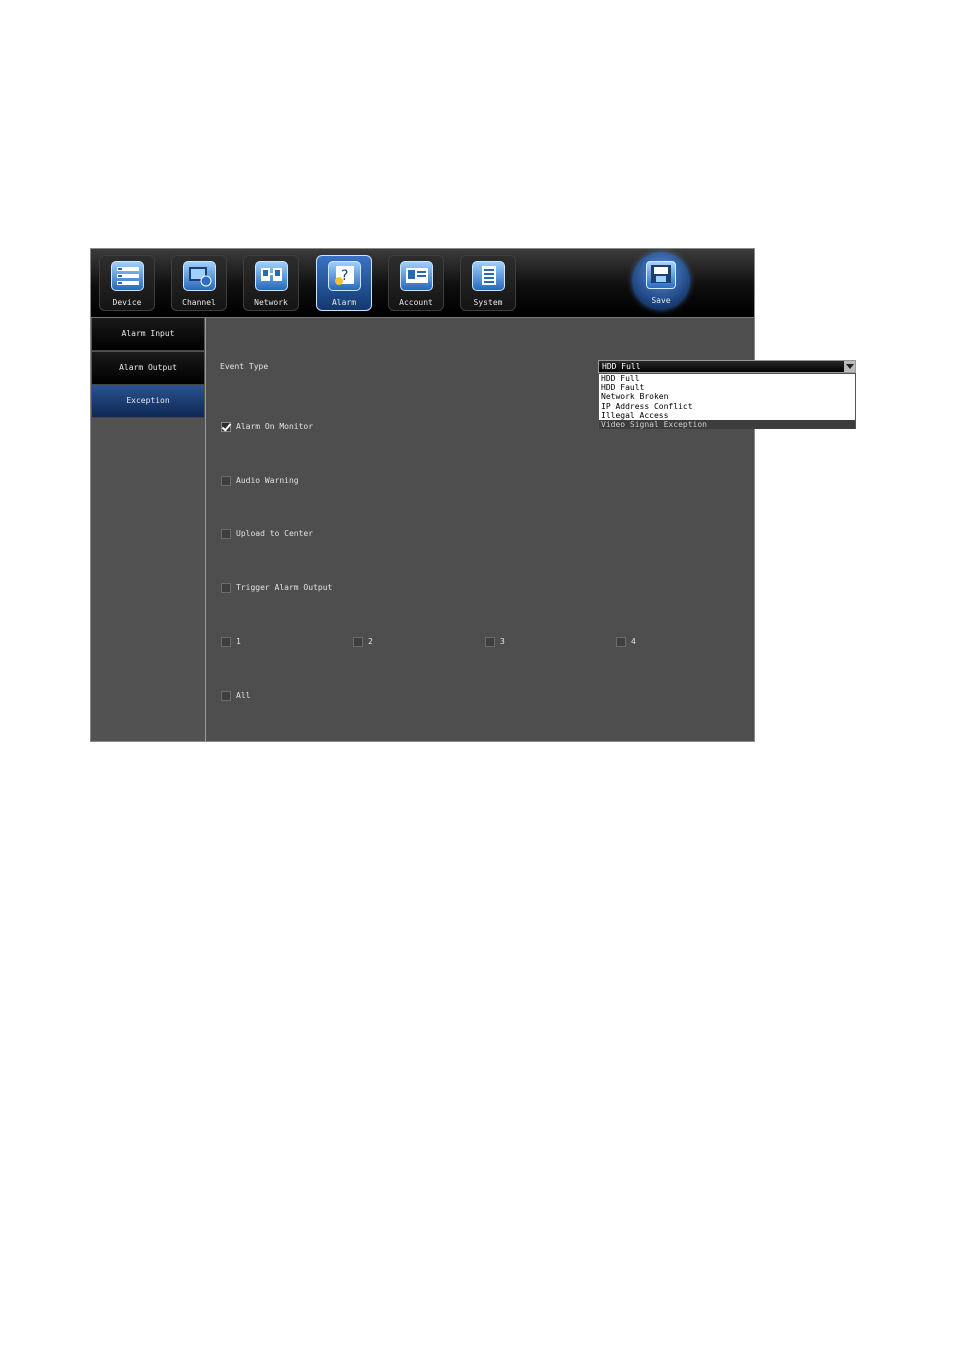 This screenshot has height=1351, width=954. What do you see at coordinates (127, 276) in the screenshot?
I see `device-icon` at bounding box center [127, 276].